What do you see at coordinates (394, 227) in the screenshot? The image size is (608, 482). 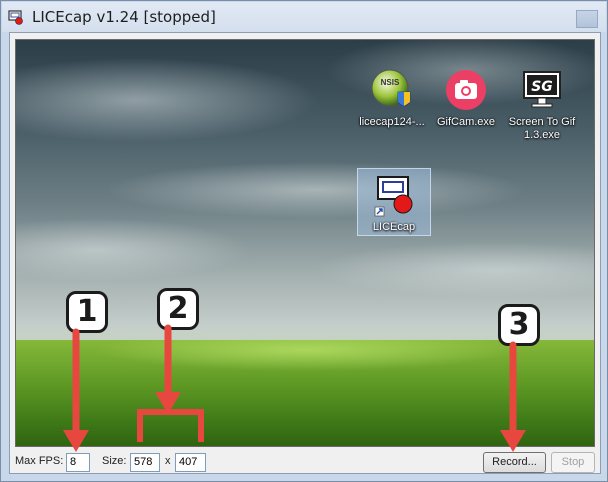 I see `desktop-icon-label: LICEcap` at bounding box center [394, 227].